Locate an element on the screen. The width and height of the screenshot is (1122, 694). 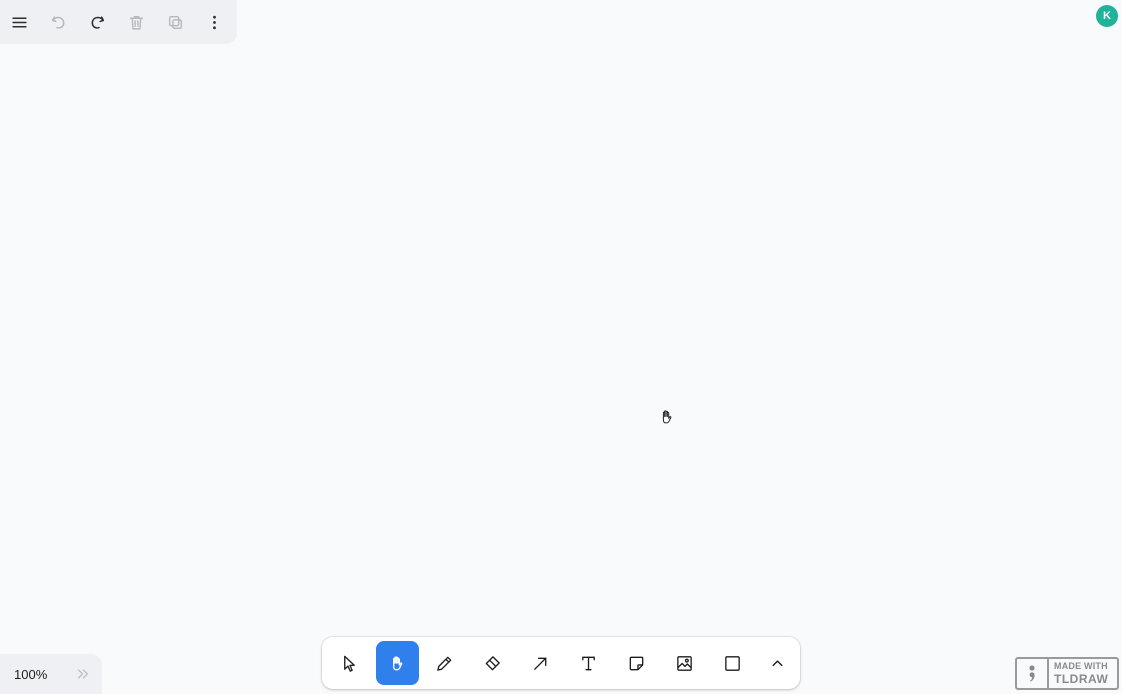
zoom-level-button: 100% is located at coordinates (34, 674).